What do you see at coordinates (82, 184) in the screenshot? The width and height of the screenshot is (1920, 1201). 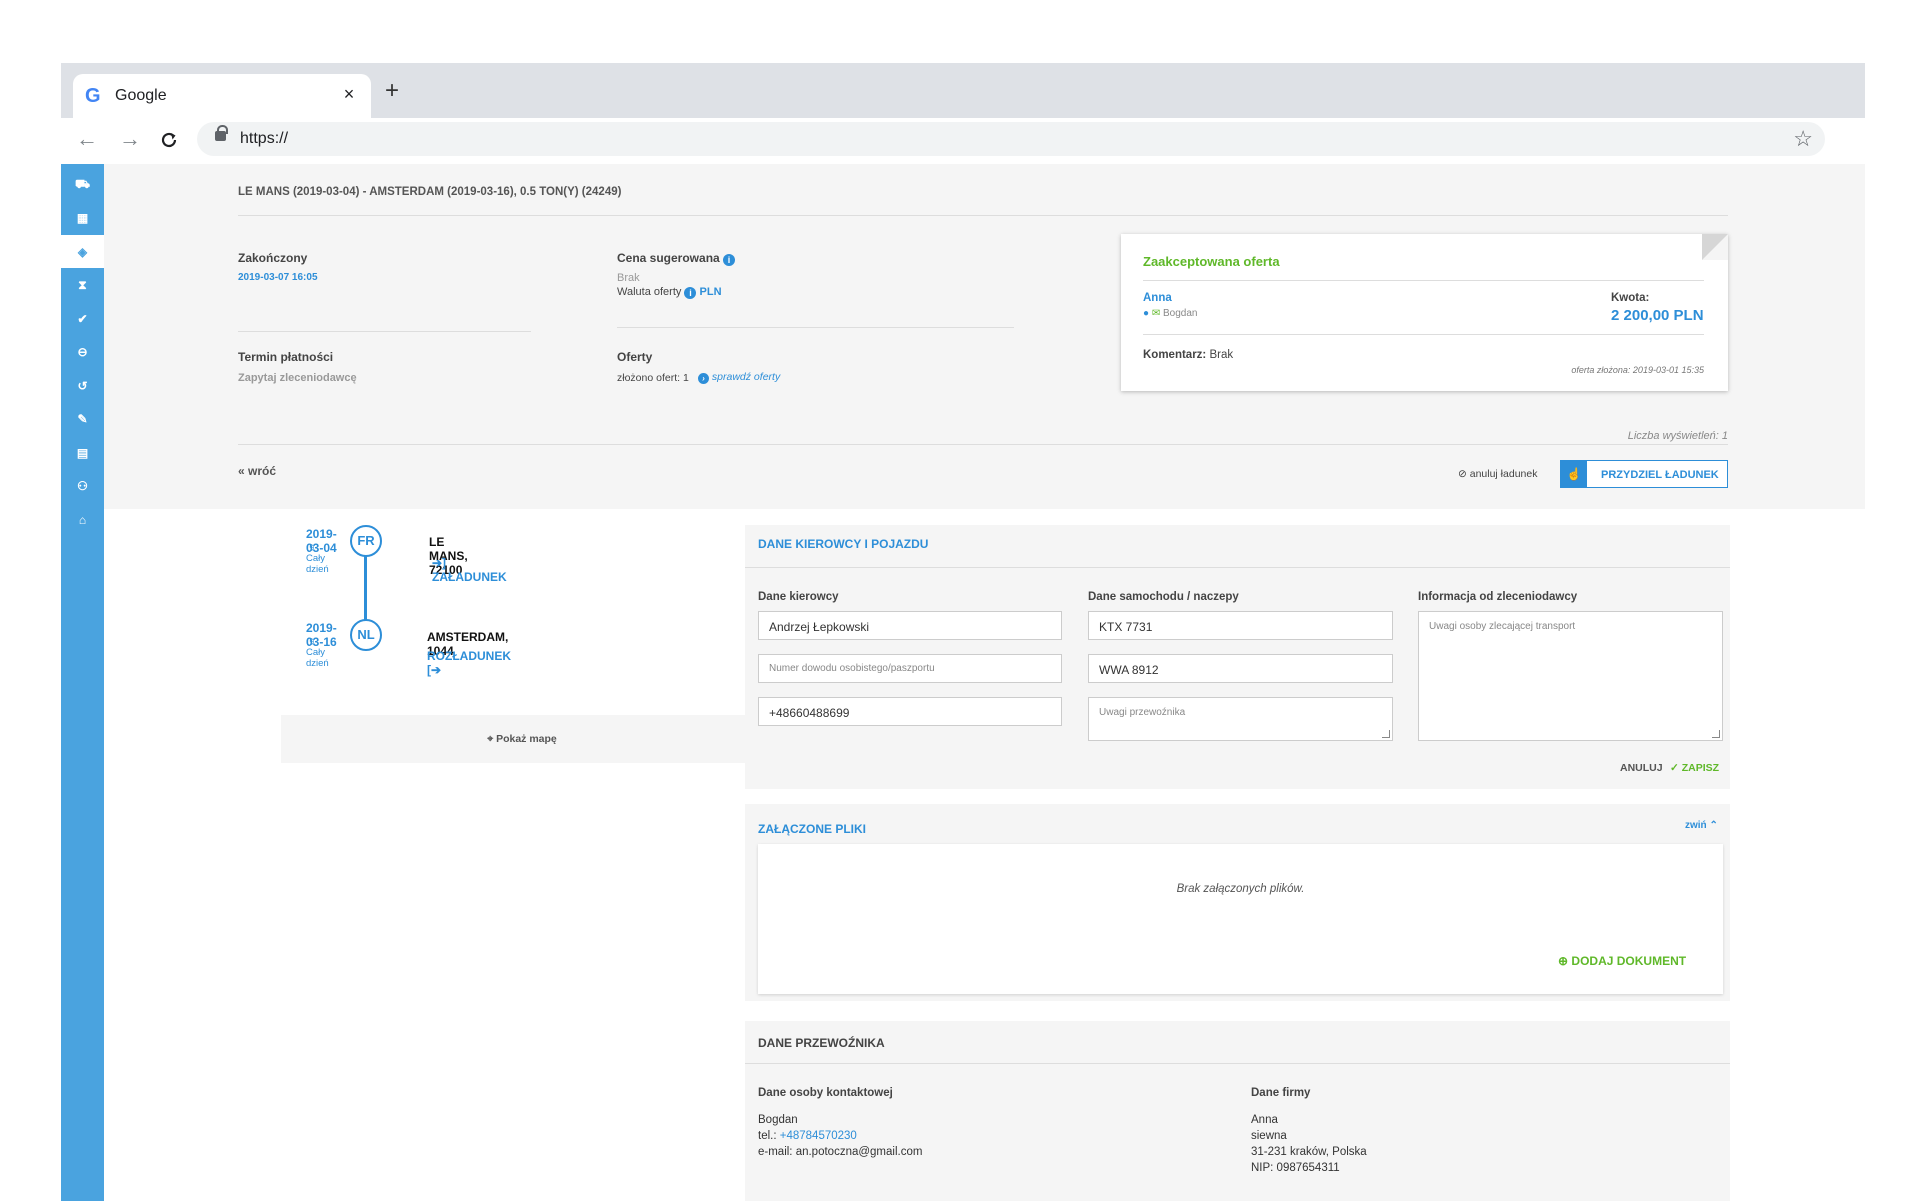 I see `truck-icon: ⛟` at bounding box center [82, 184].